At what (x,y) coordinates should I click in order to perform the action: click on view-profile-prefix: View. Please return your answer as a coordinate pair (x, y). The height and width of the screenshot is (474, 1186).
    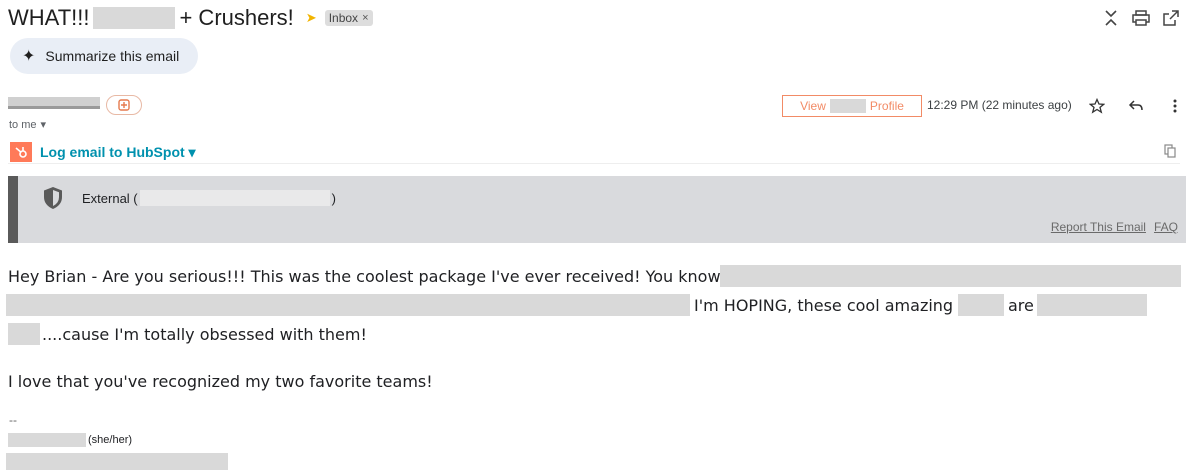
    Looking at the image, I should click on (813, 106).